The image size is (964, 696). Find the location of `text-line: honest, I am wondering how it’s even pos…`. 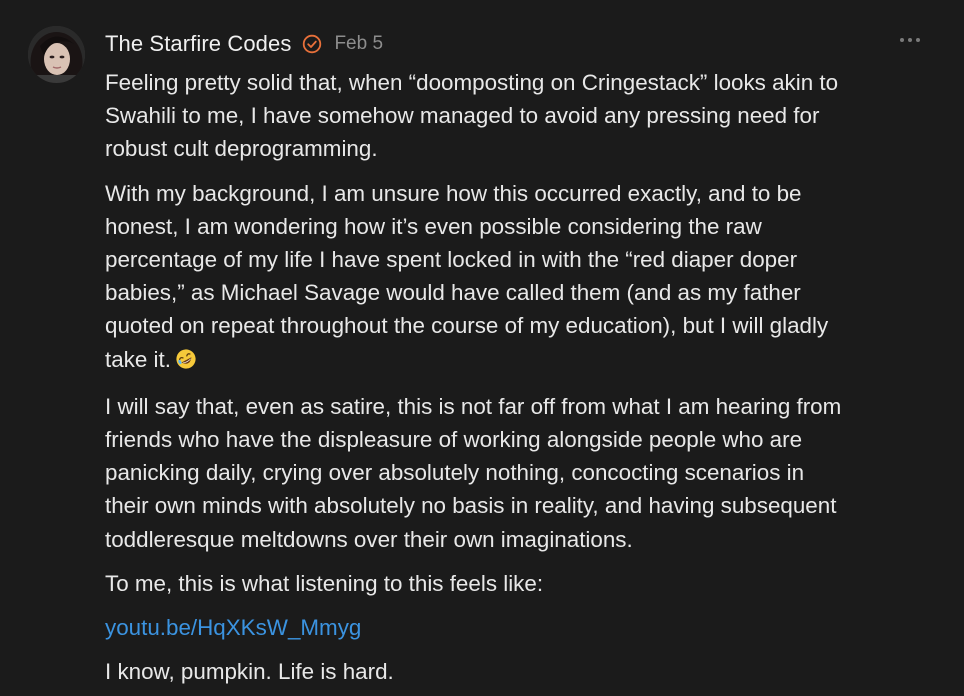

text-line: honest, I am wondering how it’s even pos… is located at coordinates (433, 226).